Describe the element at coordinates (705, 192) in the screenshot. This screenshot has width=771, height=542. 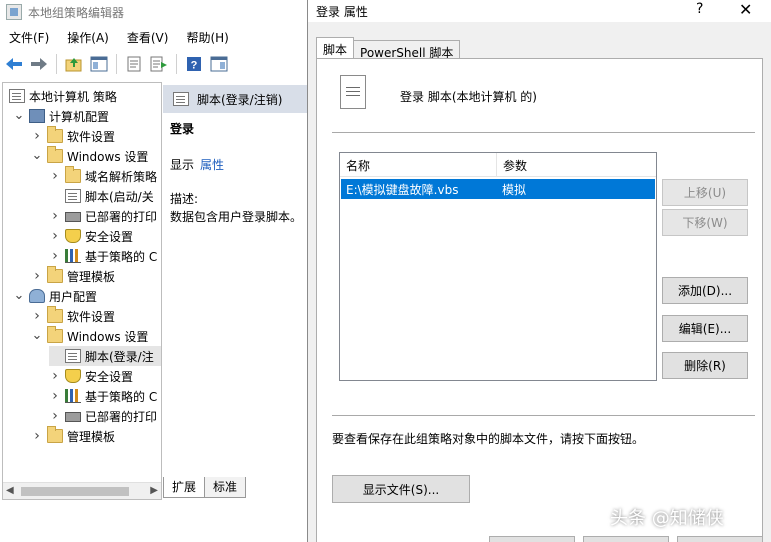
I see `move-up-button: 上移(U)` at that location.